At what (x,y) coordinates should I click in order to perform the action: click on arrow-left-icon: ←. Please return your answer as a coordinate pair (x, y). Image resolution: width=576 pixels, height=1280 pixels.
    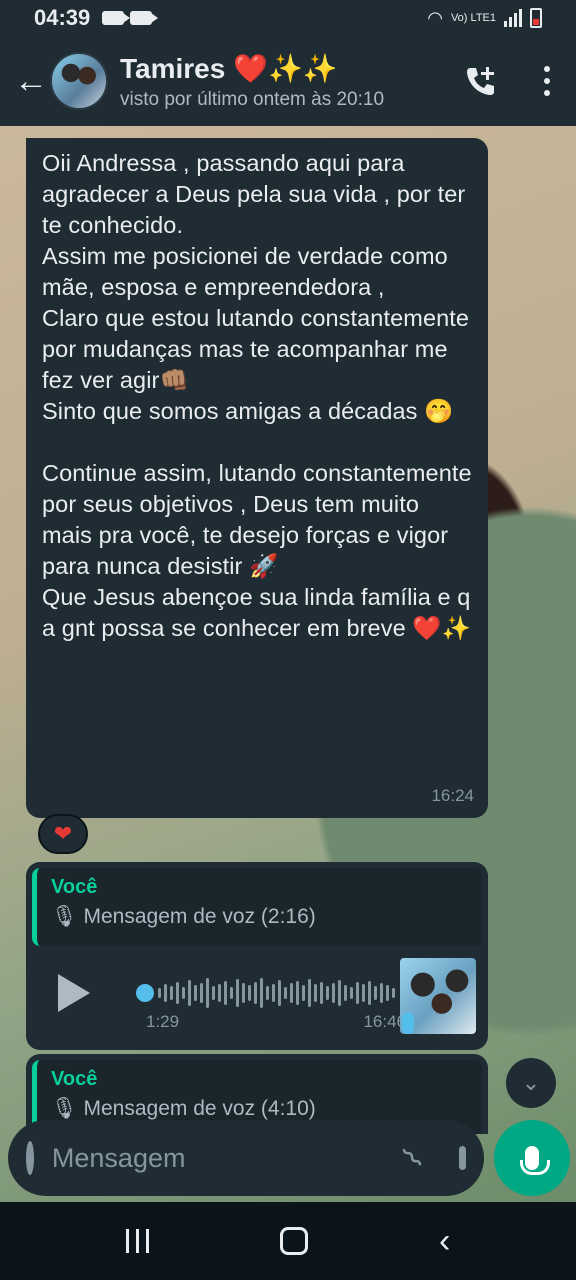
    Looking at the image, I should click on (32, 81).